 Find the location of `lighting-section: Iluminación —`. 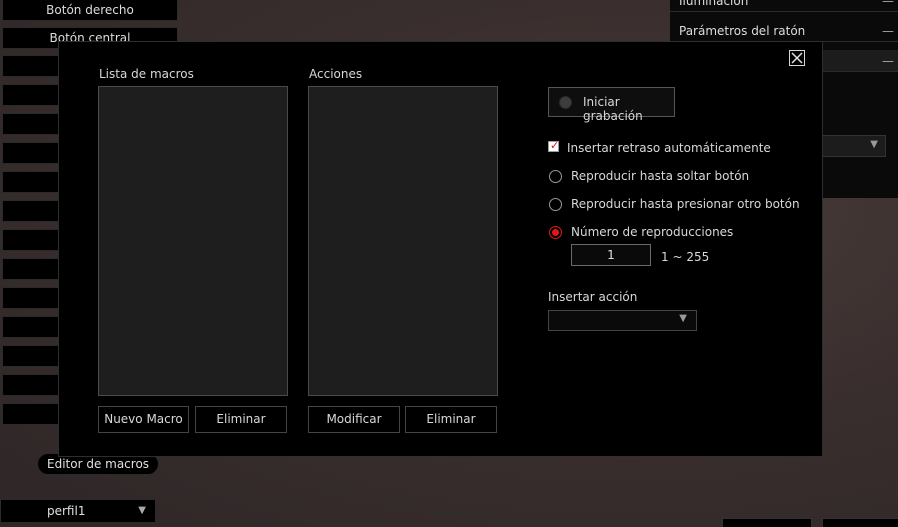

lighting-section: Iluminación — is located at coordinates (784, 6).